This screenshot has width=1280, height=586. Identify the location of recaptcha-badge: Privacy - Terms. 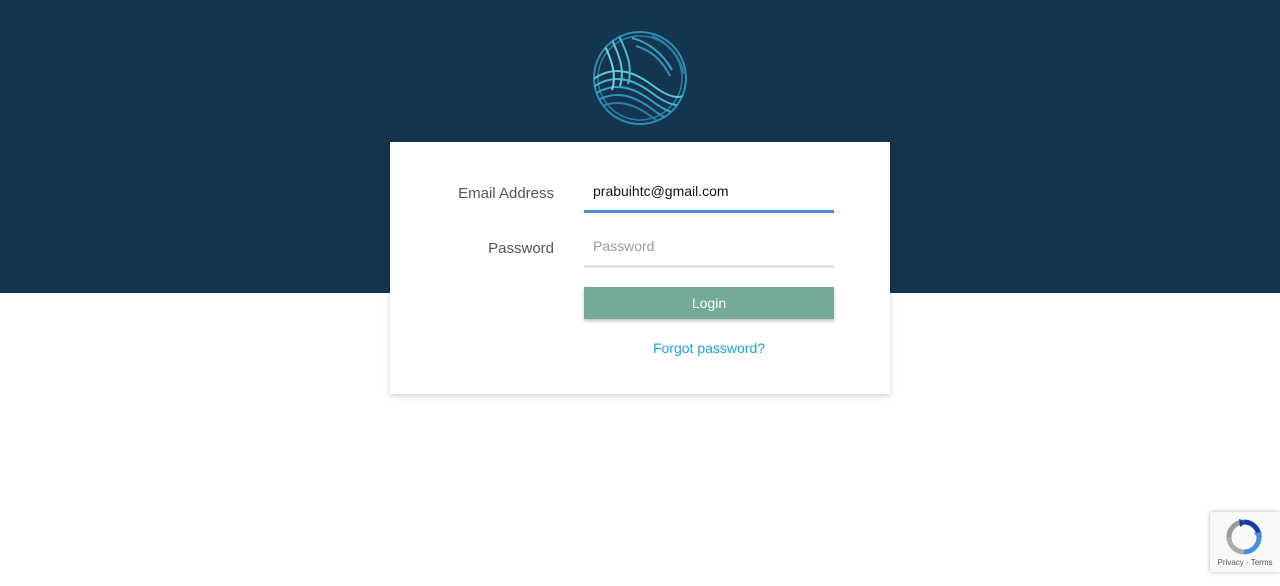
(1245, 542).